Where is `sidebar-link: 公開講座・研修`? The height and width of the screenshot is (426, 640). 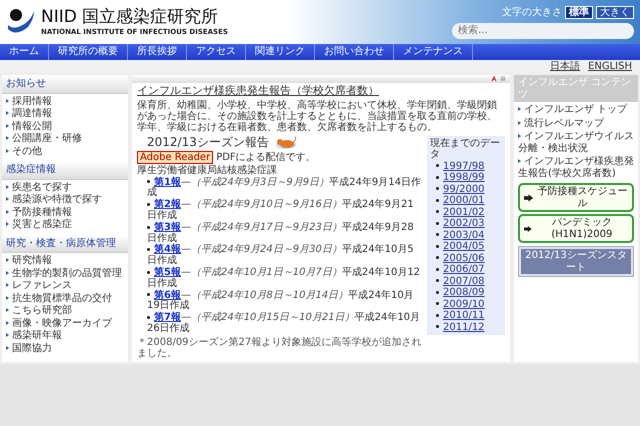 sidebar-link: 公開講座・研修 is located at coordinates (65, 138).